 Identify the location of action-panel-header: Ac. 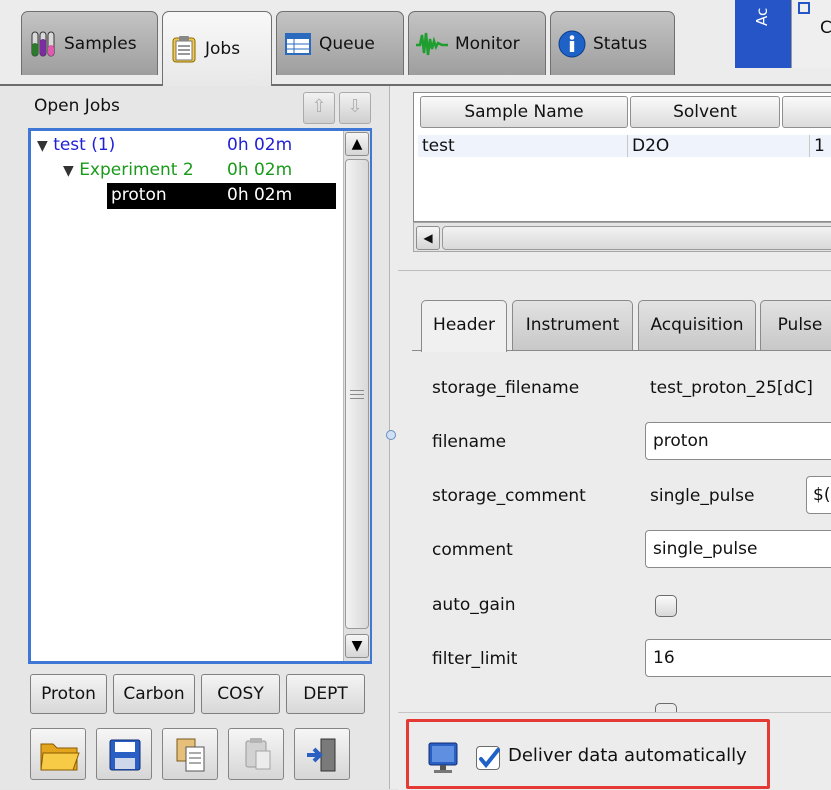
(763, 34).